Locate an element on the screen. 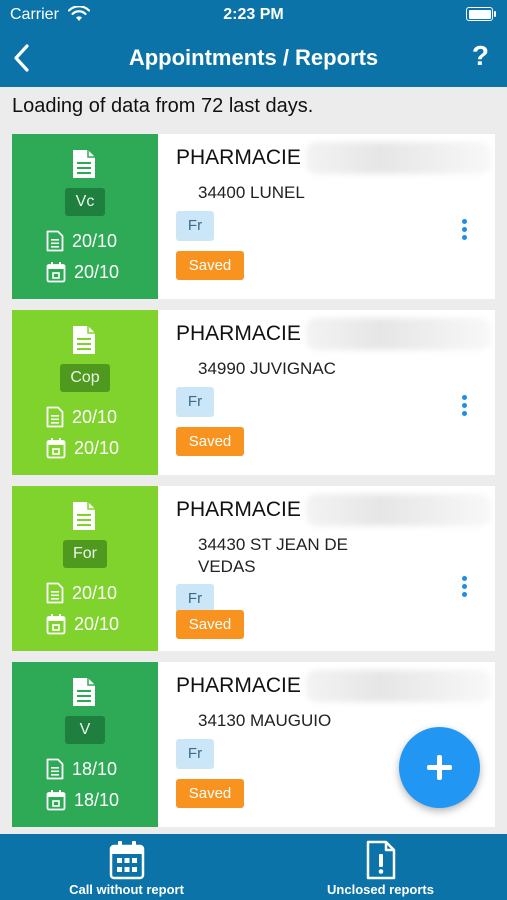 This screenshot has height=900, width=507. page-title: Appointments / Reports is located at coordinates (253, 57).